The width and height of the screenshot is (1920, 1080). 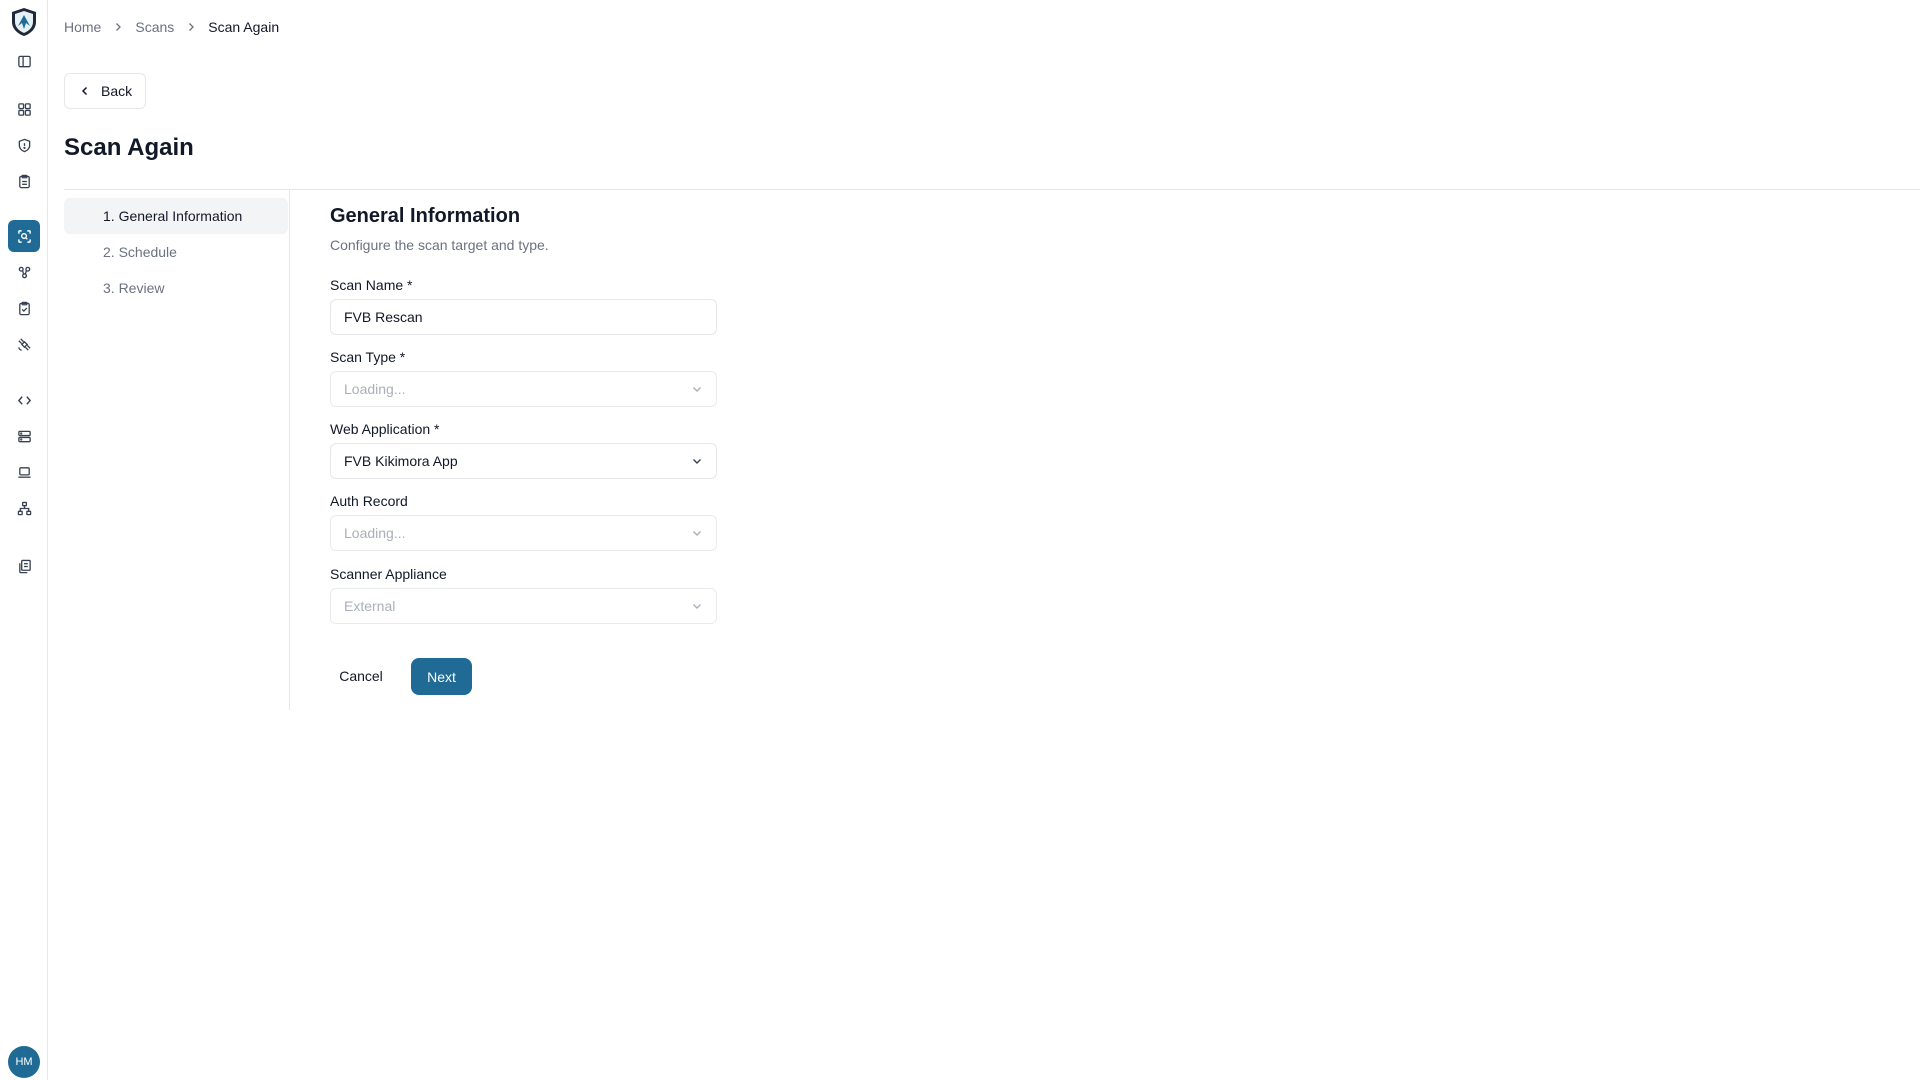 What do you see at coordinates (439, 245) in the screenshot?
I see `section-description: Configure the scan target and type.` at bounding box center [439, 245].